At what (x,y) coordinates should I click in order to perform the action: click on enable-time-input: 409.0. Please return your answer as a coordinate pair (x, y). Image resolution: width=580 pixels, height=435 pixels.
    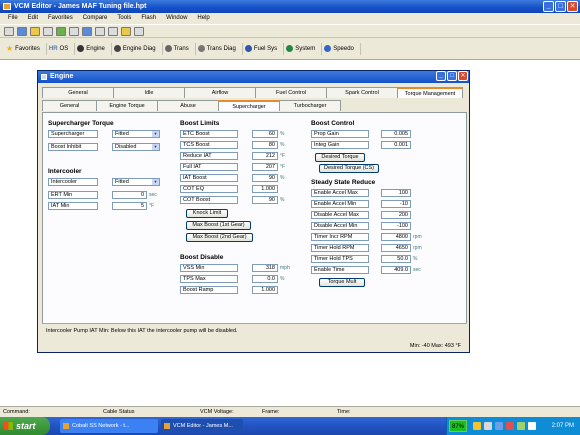
    Looking at the image, I should click on (396, 270).